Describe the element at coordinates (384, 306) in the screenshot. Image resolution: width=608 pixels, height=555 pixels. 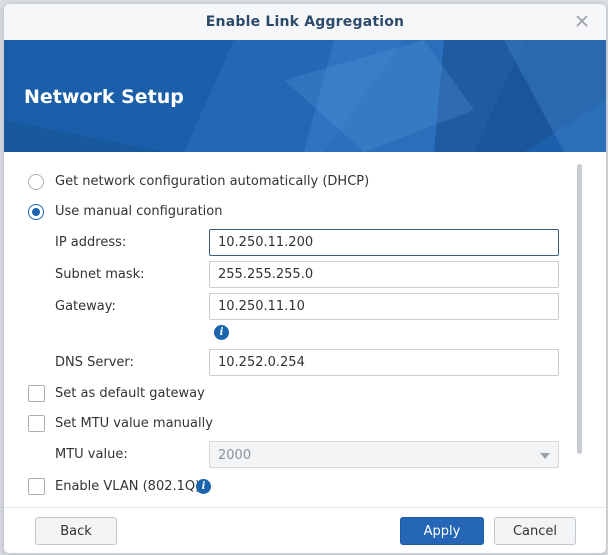
I see `gateway-input` at that location.